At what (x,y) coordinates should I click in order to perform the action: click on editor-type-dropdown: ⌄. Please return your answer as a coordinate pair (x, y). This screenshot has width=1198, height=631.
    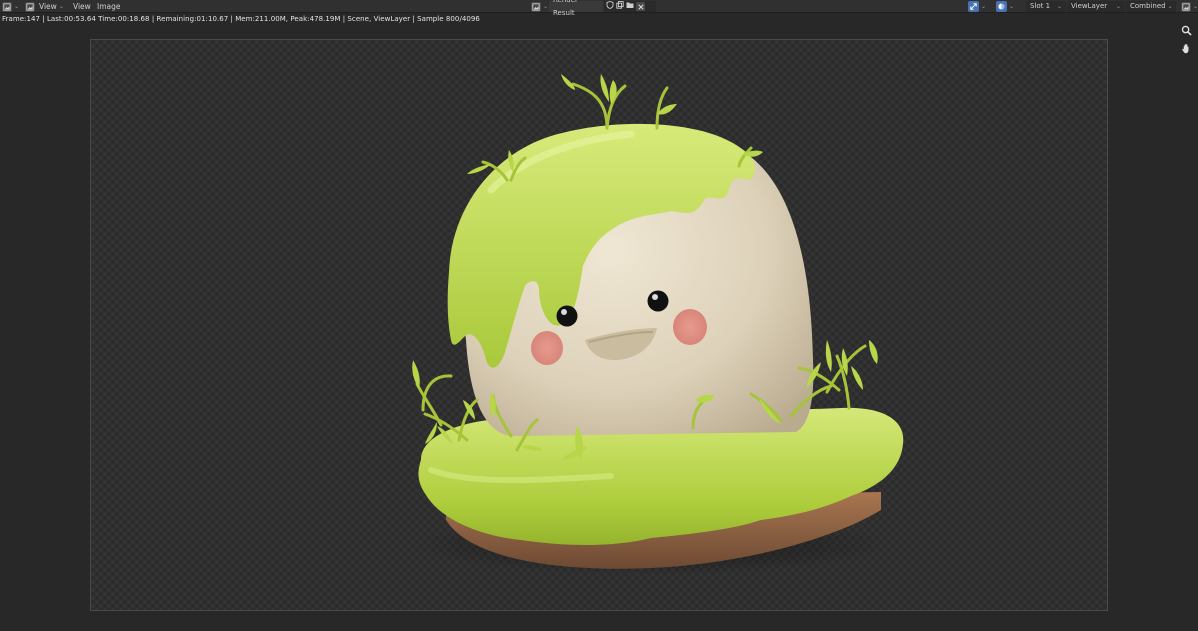
    Looking at the image, I should click on (10, 6).